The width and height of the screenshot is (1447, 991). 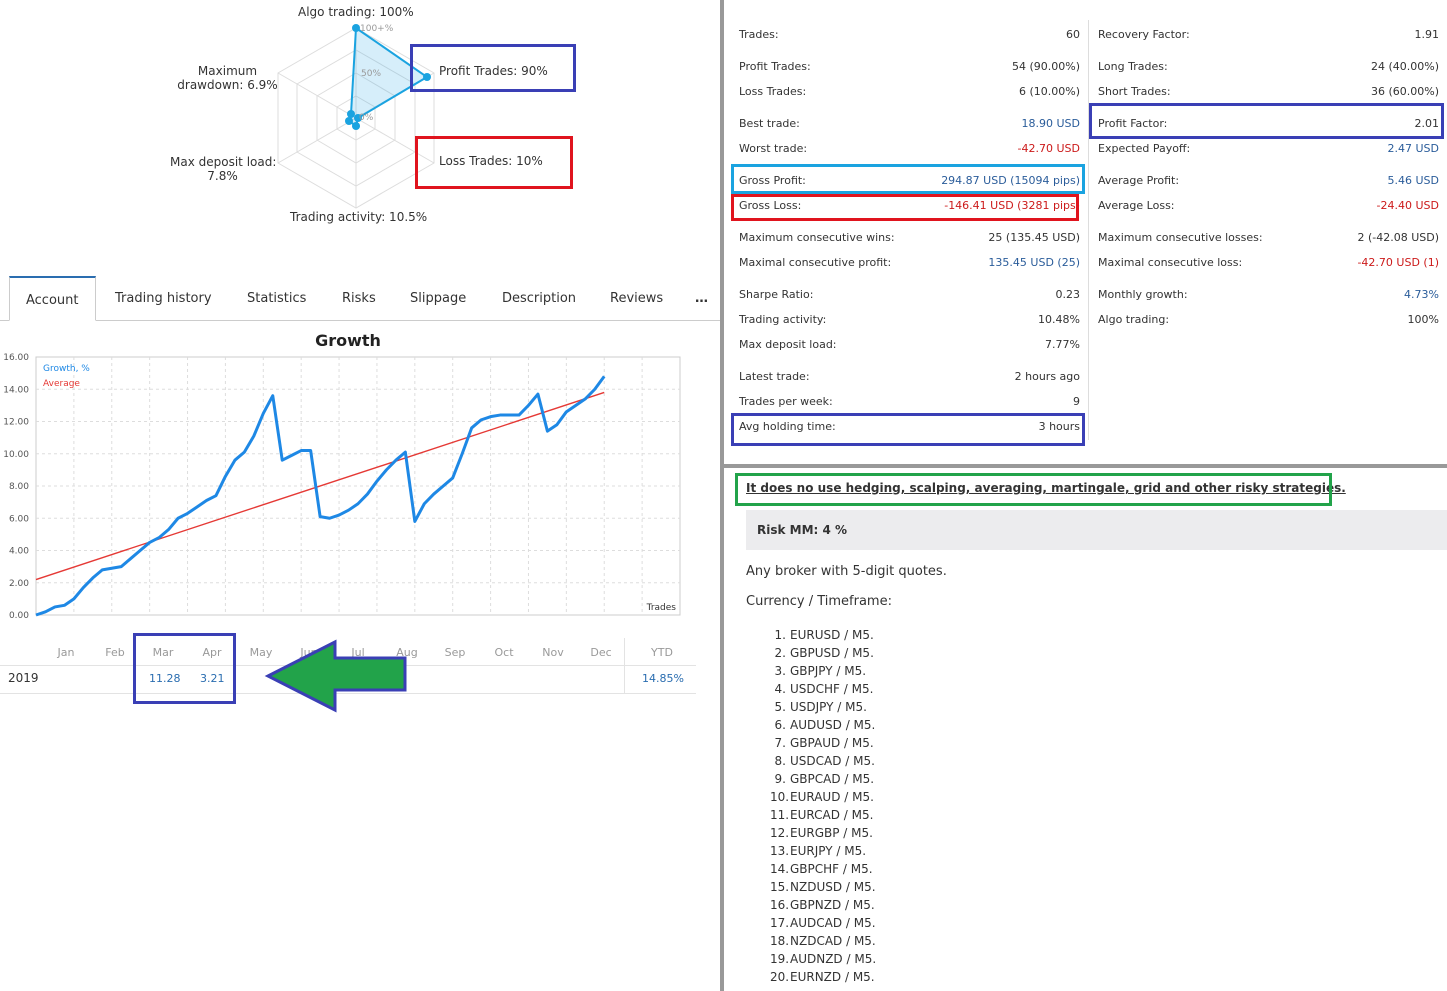 What do you see at coordinates (722, 495) in the screenshot?
I see `panel-divider-vertical` at bounding box center [722, 495].